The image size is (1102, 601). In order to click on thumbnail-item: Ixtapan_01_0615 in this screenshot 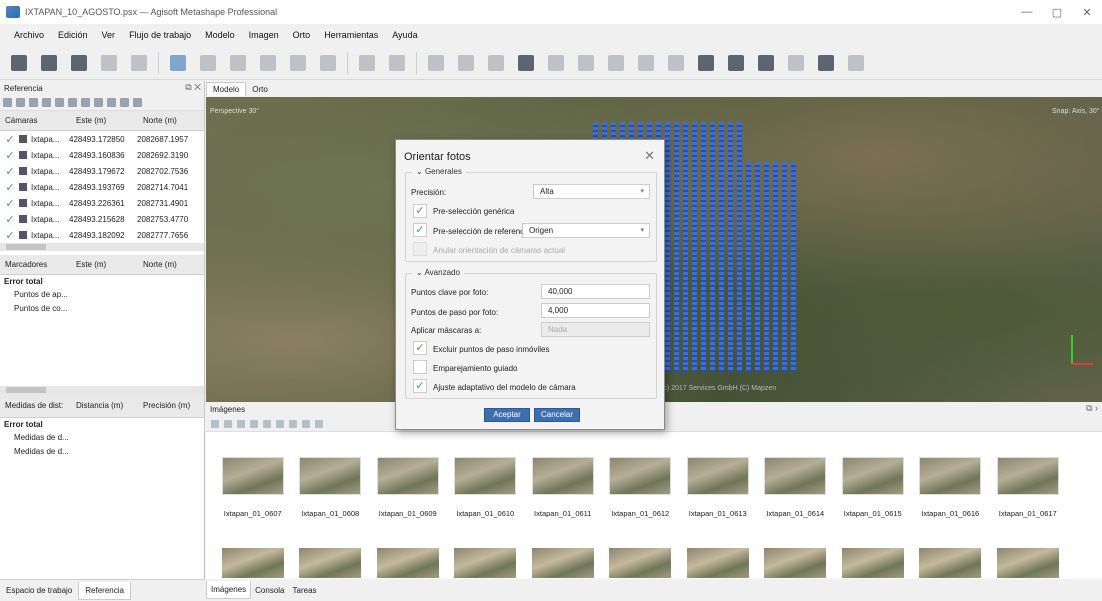, I will do `click(873, 487)`.